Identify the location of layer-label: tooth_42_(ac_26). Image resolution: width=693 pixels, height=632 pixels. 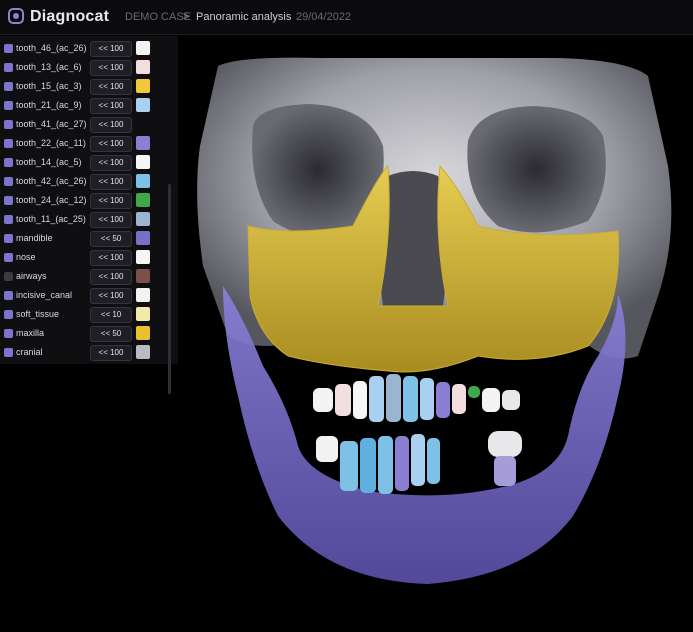
(51, 181).